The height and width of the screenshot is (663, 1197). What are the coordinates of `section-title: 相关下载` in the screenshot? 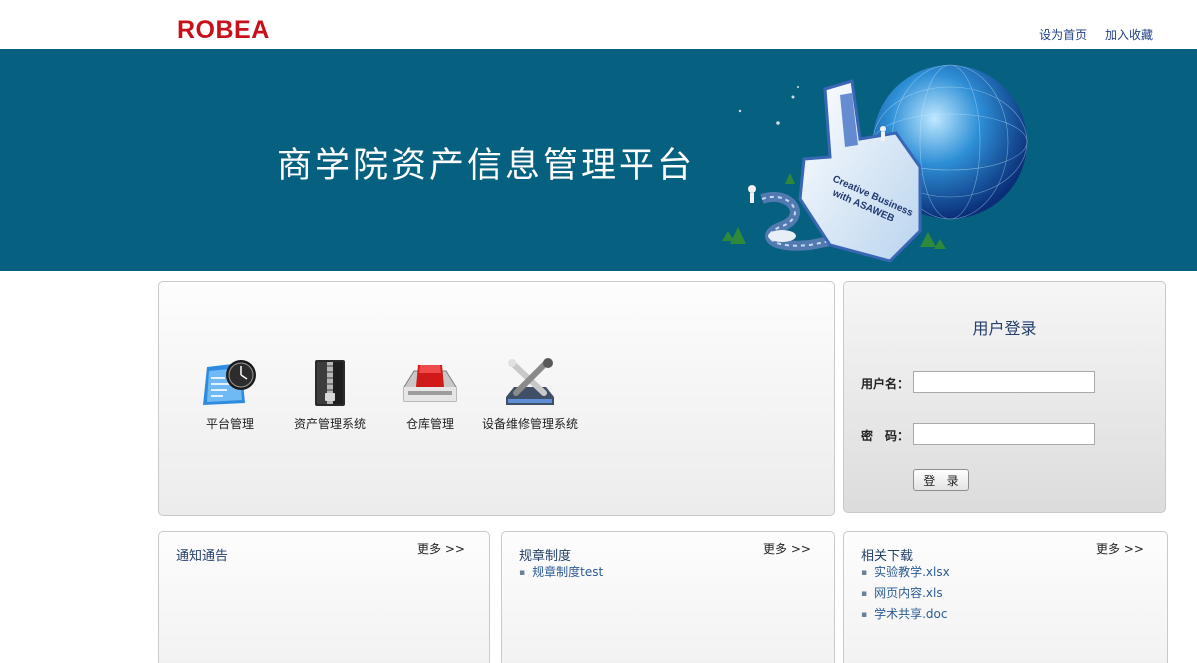 It's located at (887, 556).